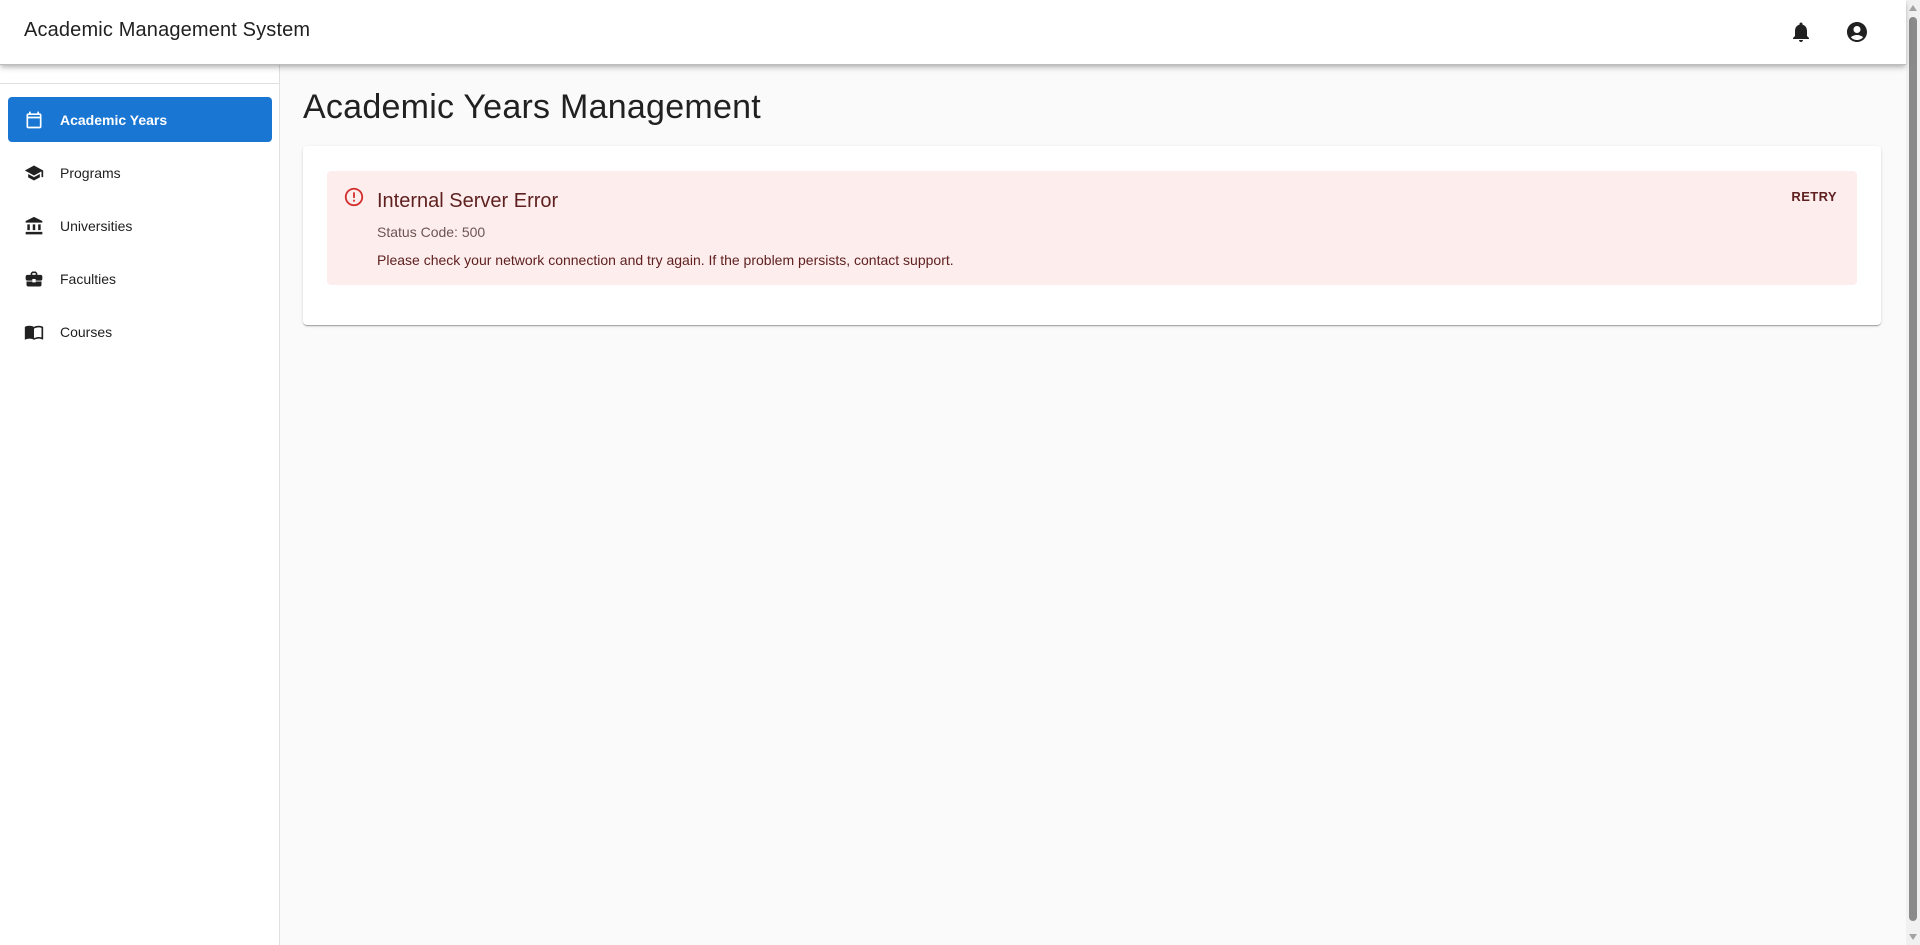 The height and width of the screenshot is (945, 1920). What do you see at coordinates (88, 278) in the screenshot?
I see `sidebar-item-label: Faculties` at bounding box center [88, 278].